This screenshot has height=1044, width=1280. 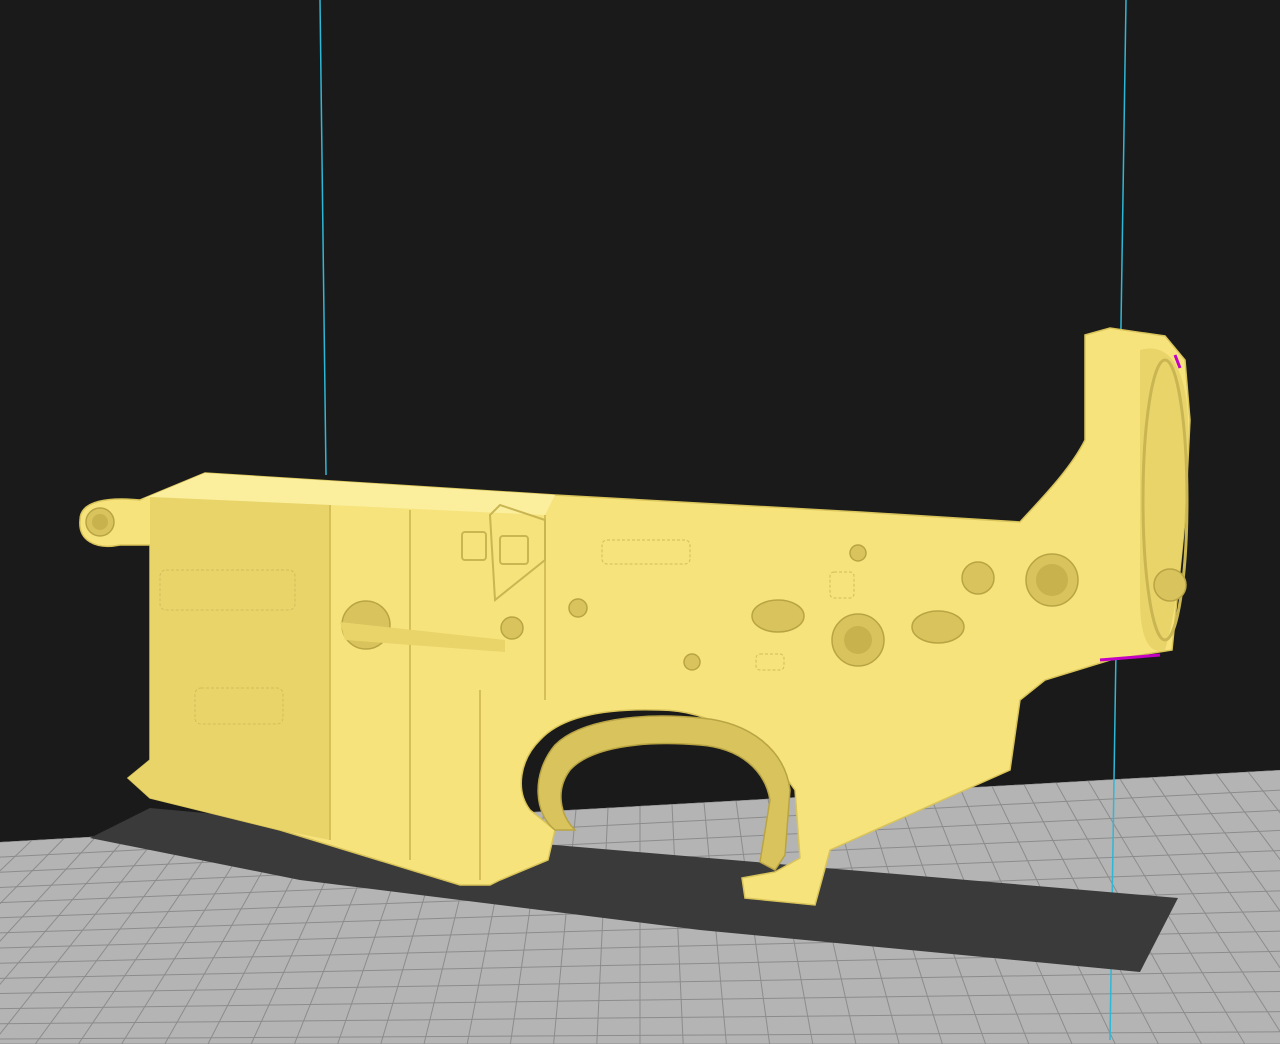 I want to click on selector-detent-hole, so click(x=858, y=553).